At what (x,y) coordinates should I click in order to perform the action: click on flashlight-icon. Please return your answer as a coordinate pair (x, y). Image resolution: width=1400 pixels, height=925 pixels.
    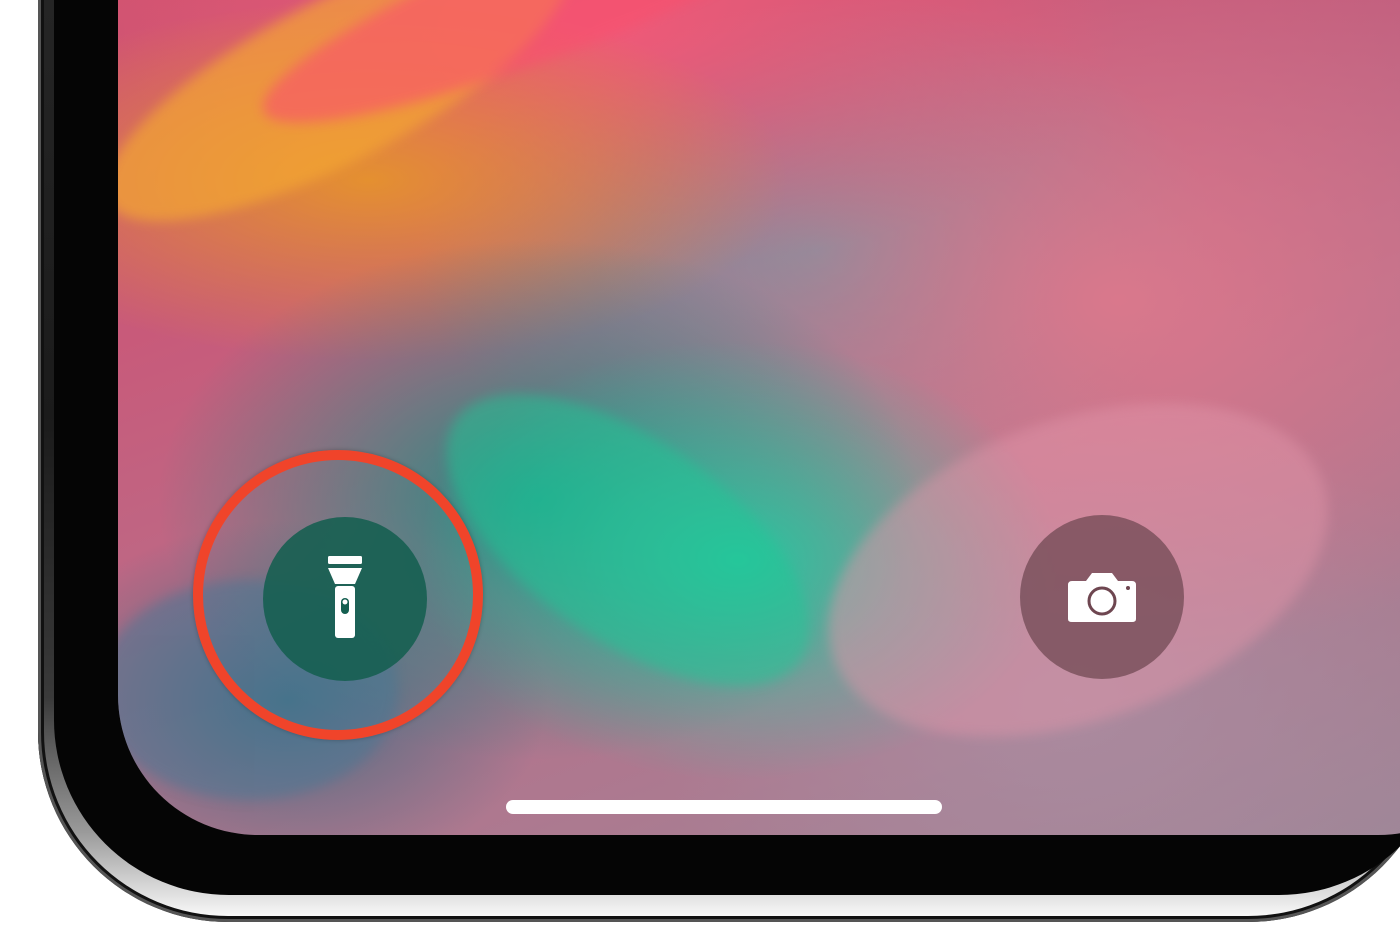
    Looking at the image, I should click on (345, 599).